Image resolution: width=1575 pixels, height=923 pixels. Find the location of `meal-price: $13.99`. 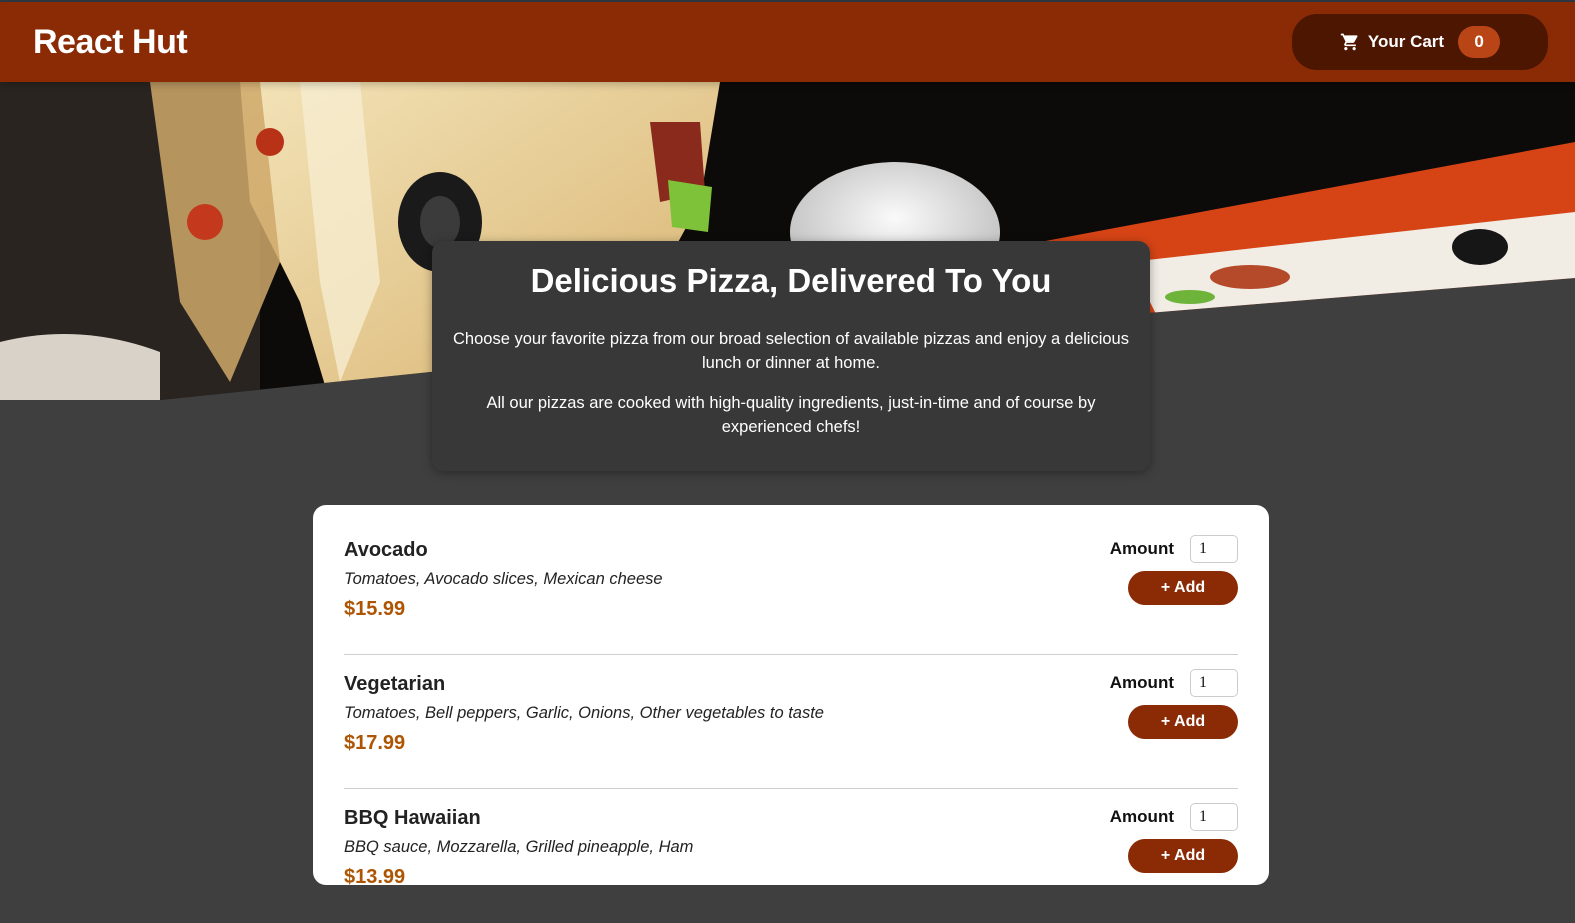

meal-price: $13.99 is located at coordinates (375, 877).